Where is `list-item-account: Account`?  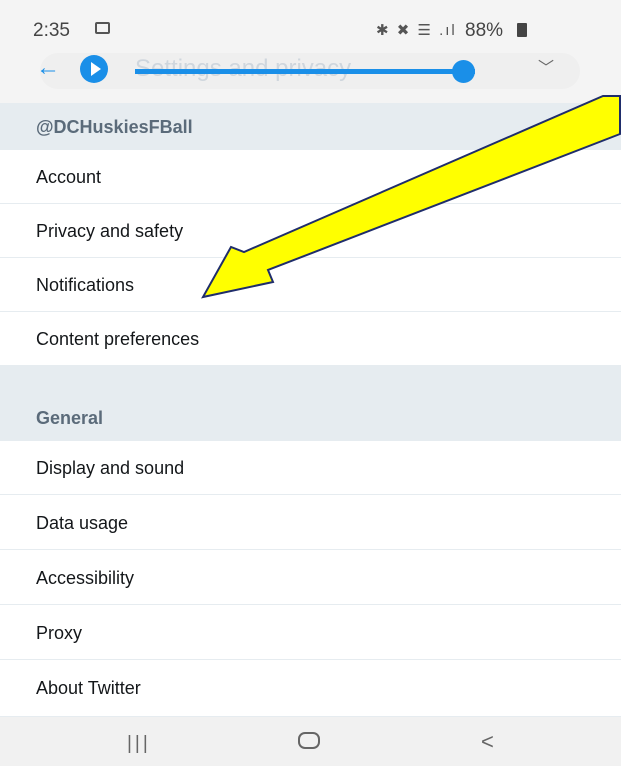
list-item-account: Account is located at coordinates (310, 177).